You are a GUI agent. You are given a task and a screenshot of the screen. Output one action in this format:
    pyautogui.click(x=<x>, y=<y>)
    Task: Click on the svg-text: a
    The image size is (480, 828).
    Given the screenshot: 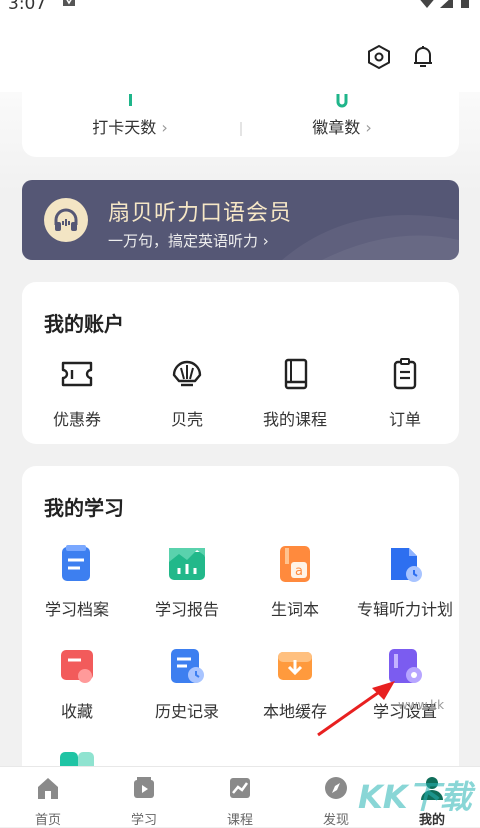 What is the action you would take?
    pyautogui.click(x=299, y=571)
    